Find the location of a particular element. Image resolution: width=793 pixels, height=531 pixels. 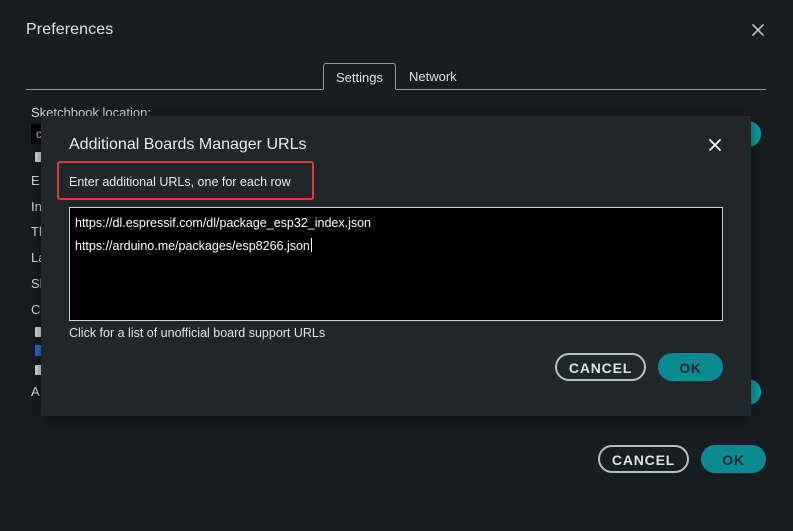

tabs-divider is located at coordinates (396, 89).